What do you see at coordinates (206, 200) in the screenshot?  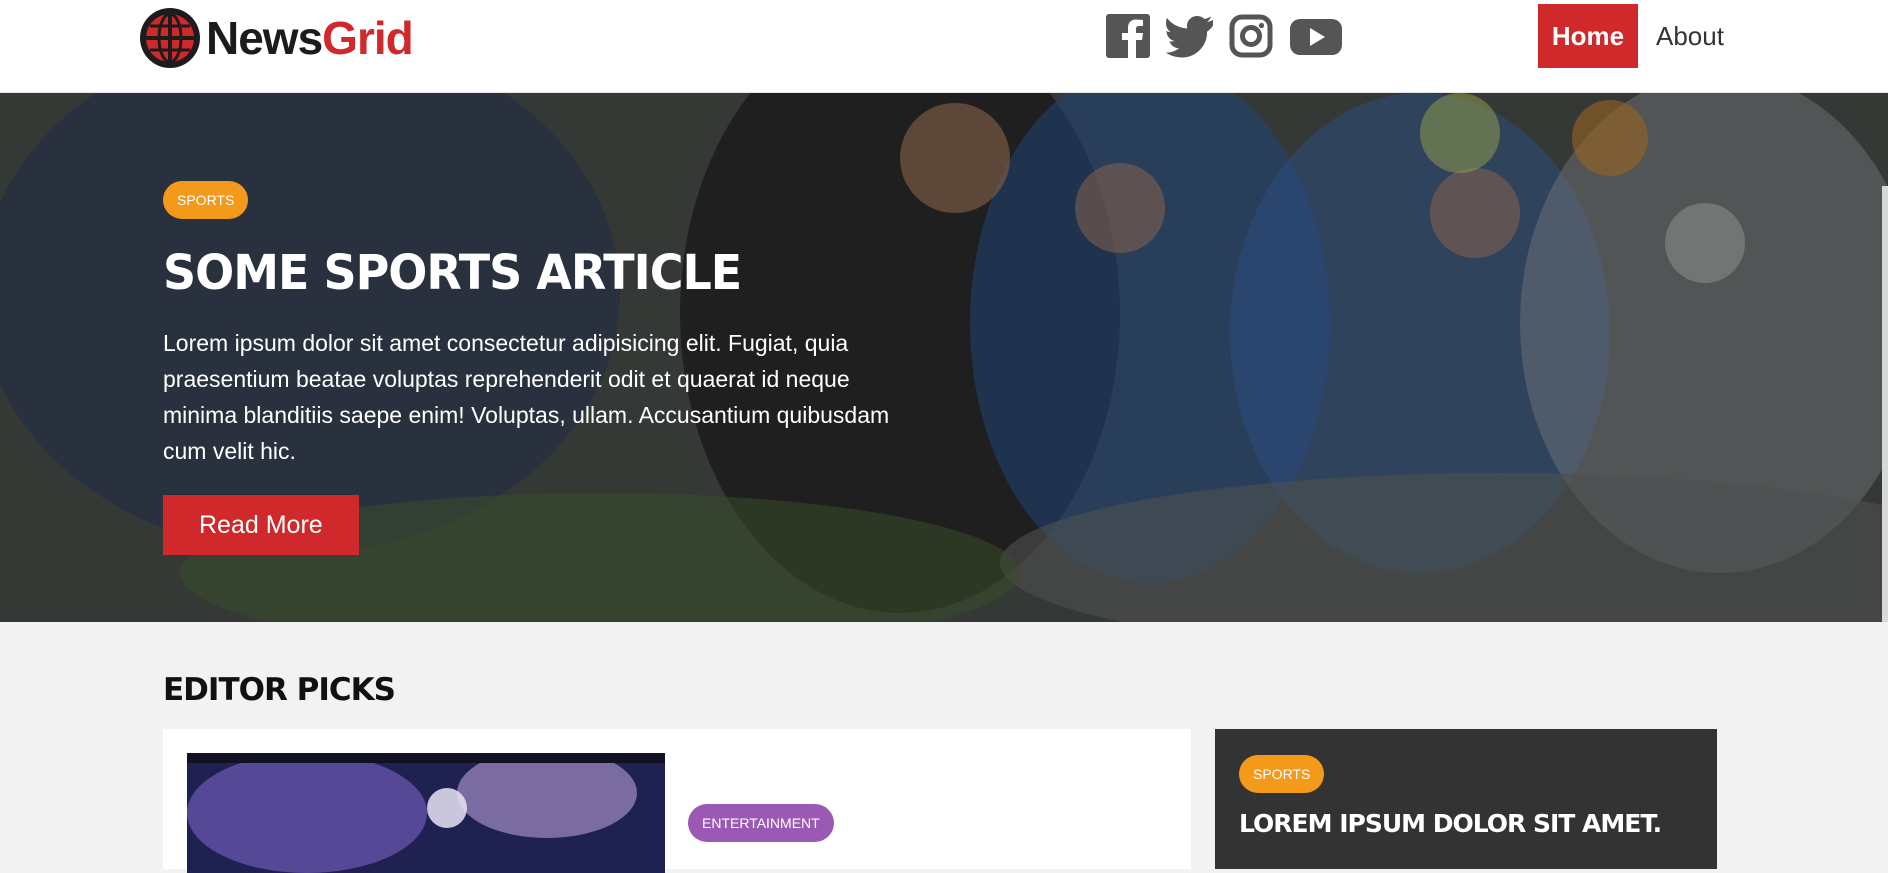 I see `hero-category-tag: SPORTS` at bounding box center [206, 200].